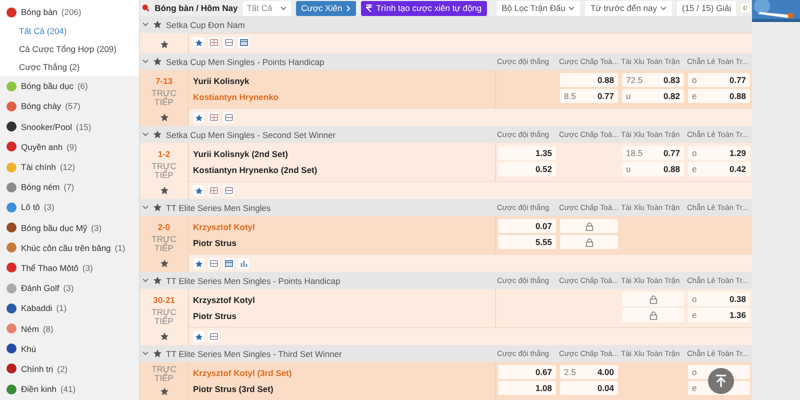 The image size is (800, 400). I want to click on sport-item: Thể Thao Môtô (3), so click(69, 268).